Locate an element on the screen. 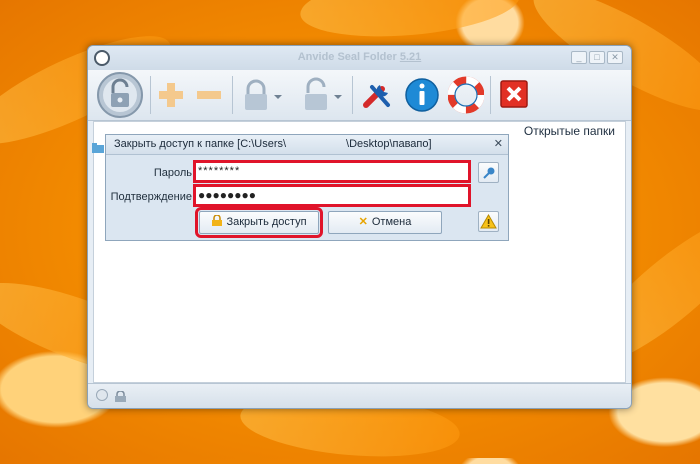 The height and width of the screenshot is (464, 700). minimize-button: _ is located at coordinates (579, 57).